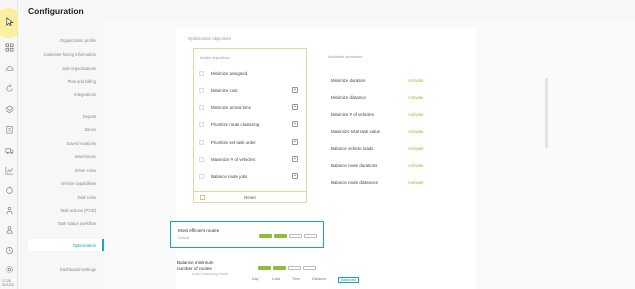 This screenshot has height=289, width=635. Describe the element at coordinates (546, 113) in the screenshot. I see `scrollbar` at that location.